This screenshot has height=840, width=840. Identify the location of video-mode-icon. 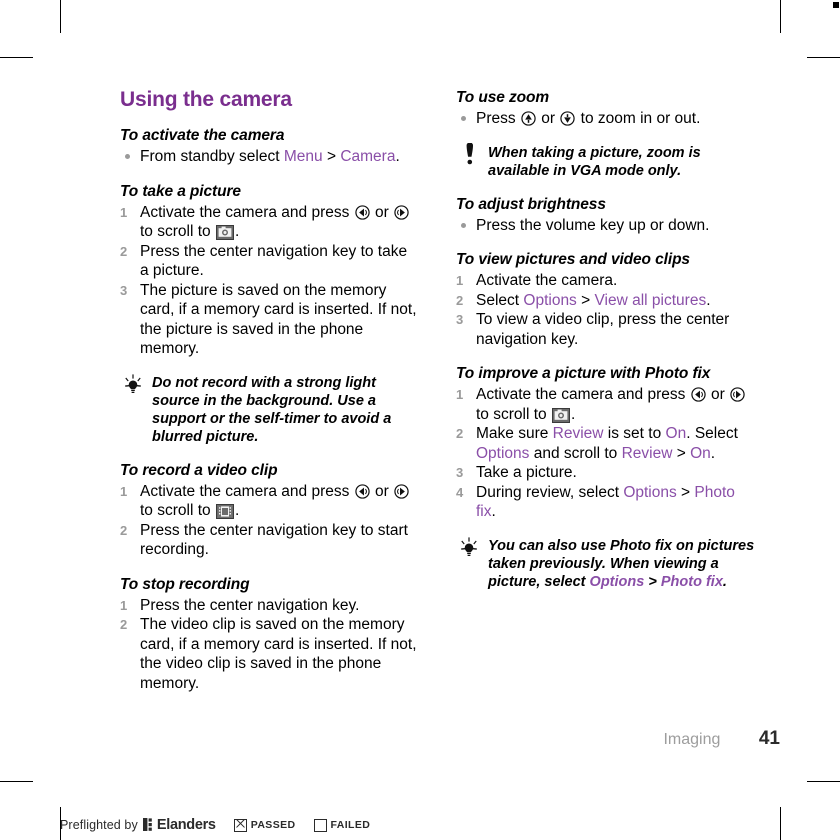
(224, 511).